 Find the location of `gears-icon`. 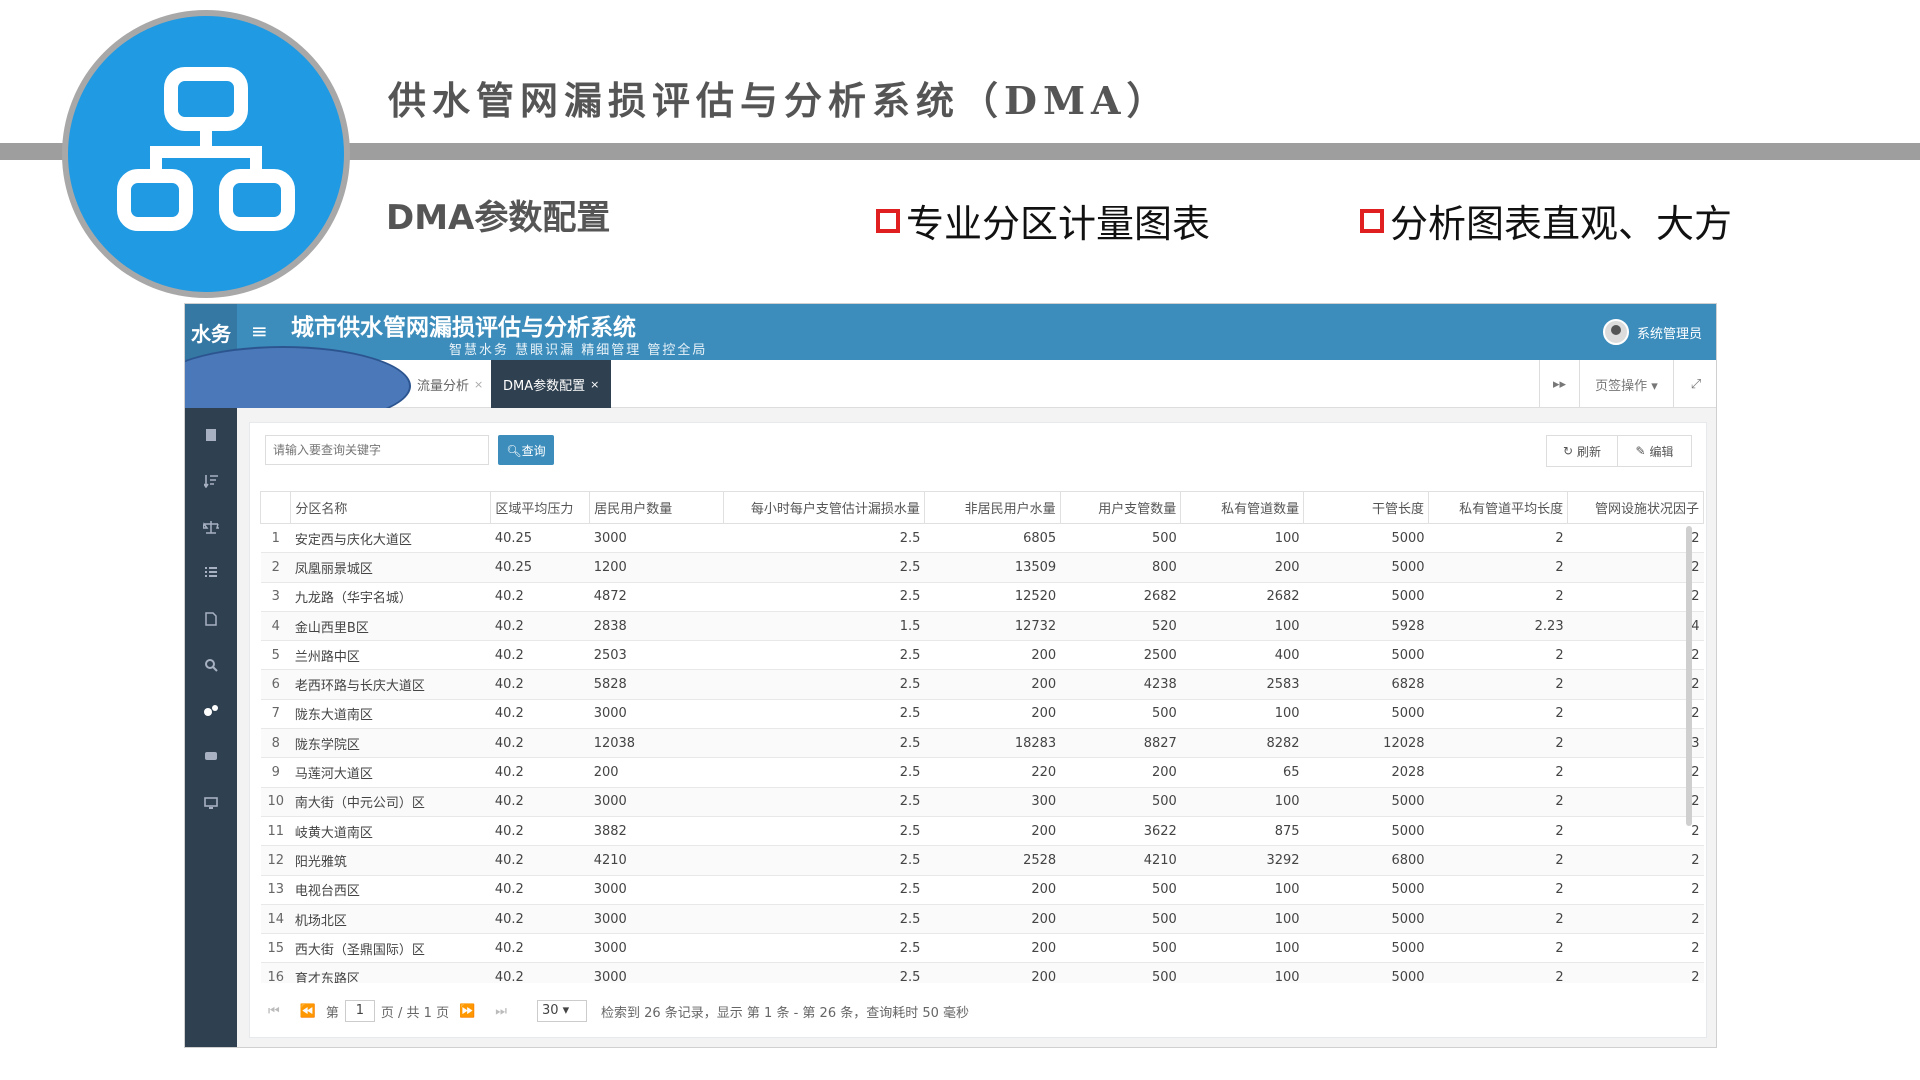

gears-icon is located at coordinates (211, 711).